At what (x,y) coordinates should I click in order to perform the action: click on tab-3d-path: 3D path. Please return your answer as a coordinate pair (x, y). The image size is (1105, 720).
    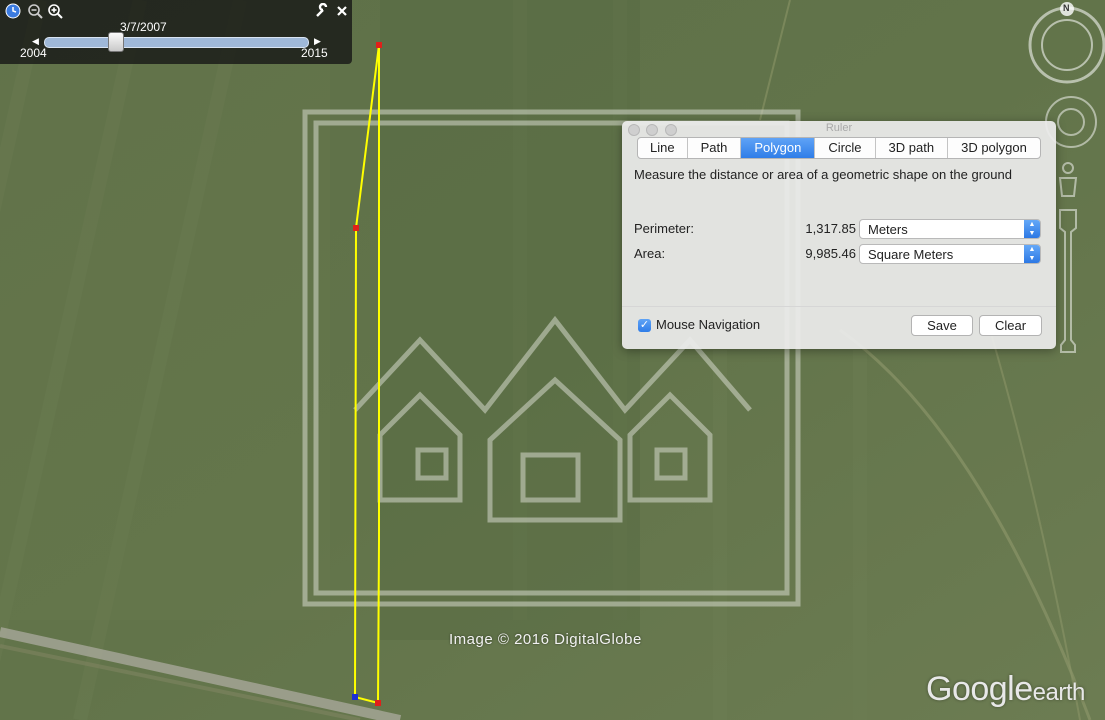
    Looking at the image, I should click on (912, 148).